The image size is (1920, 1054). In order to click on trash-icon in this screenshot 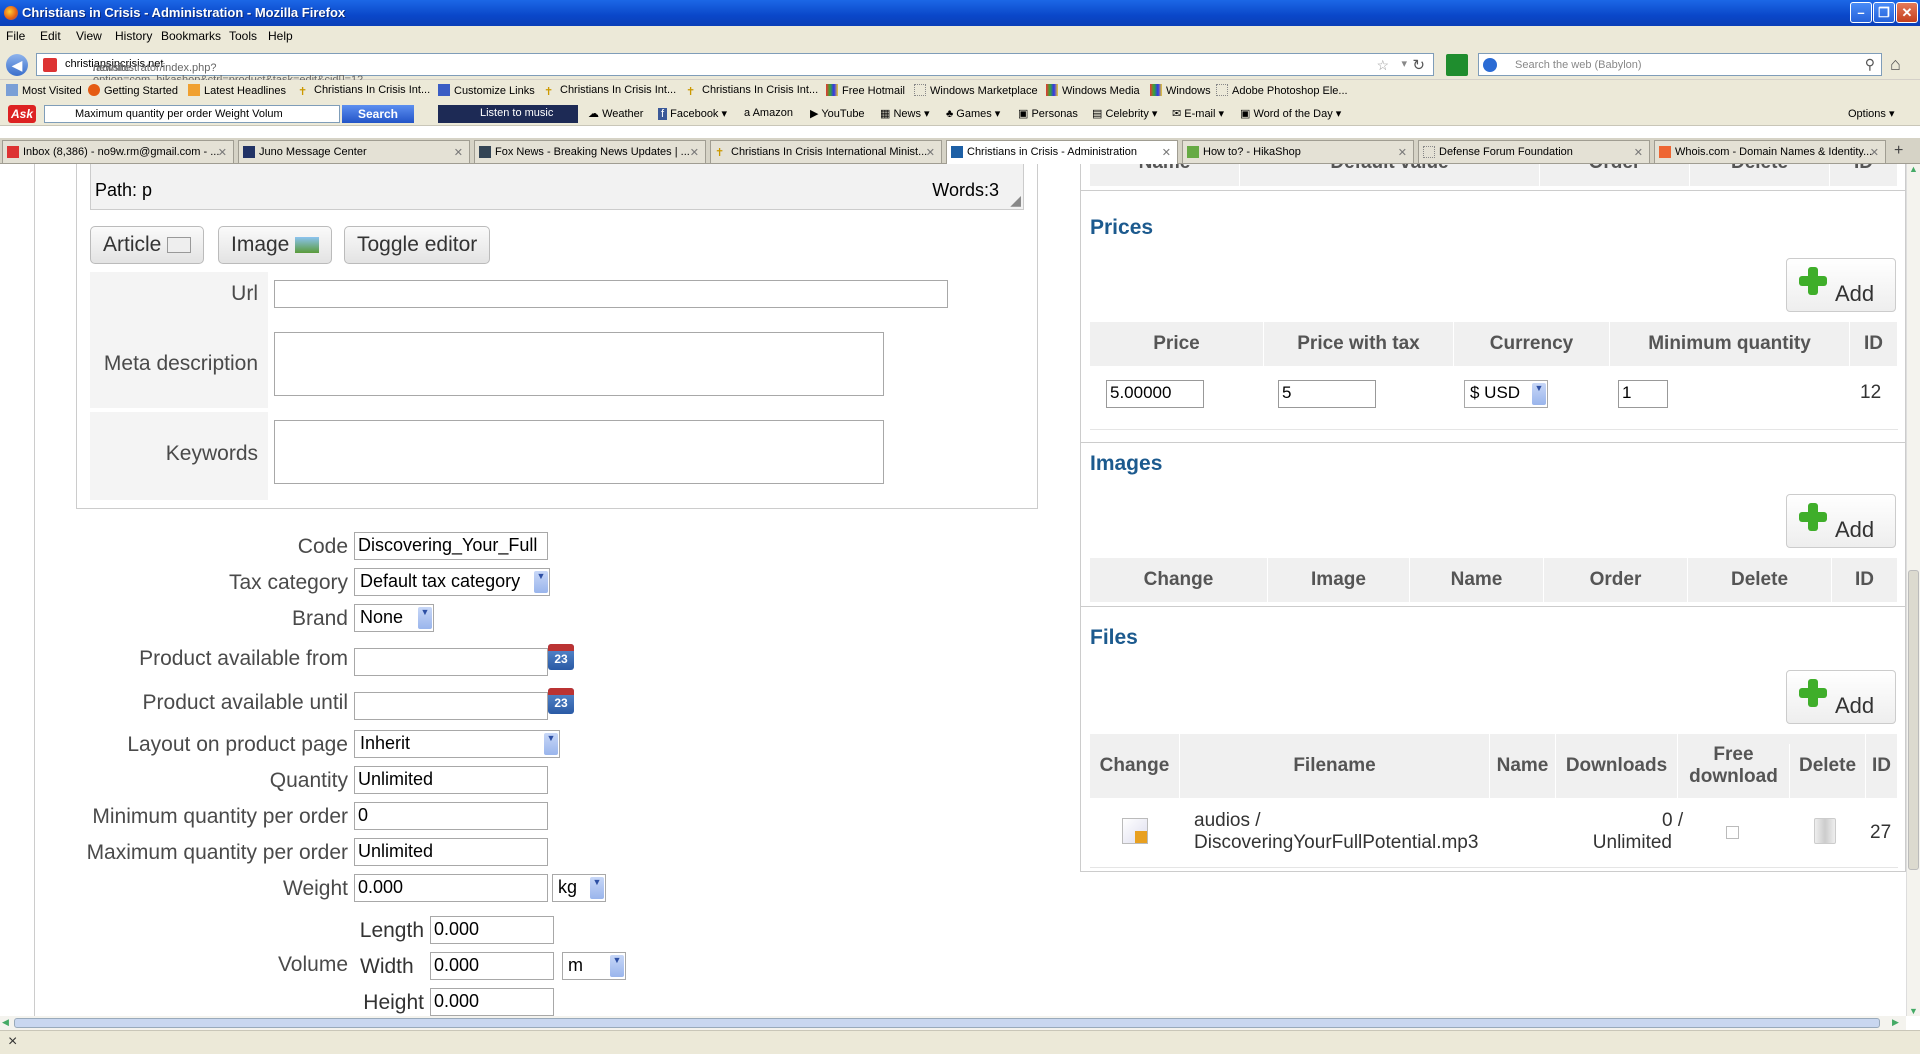, I will do `click(1825, 831)`.